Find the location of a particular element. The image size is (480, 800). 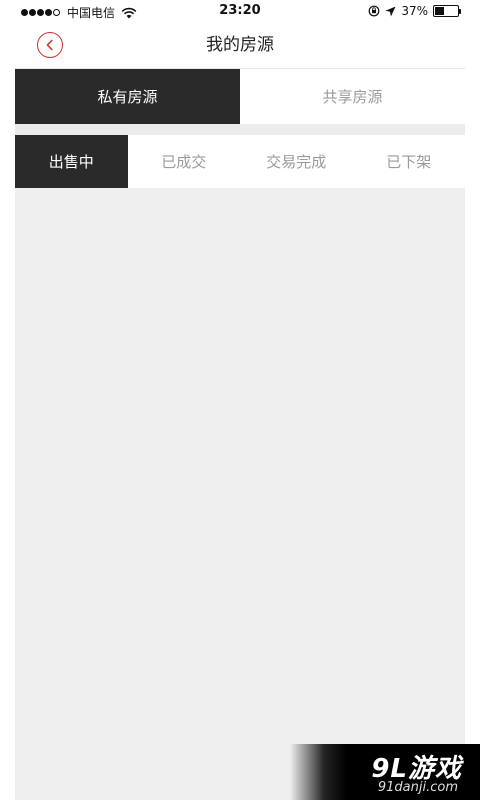

tab-private-listings: 私有房源 is located at coordinates (127, 96).